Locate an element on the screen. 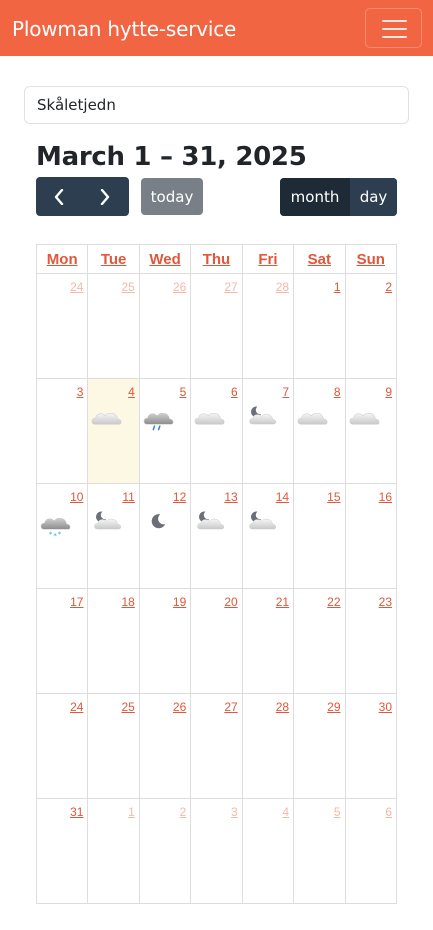 This screenshot has width=433, height=930. brand-title: Plowman hytte-service is located at coordinates (124, 29).